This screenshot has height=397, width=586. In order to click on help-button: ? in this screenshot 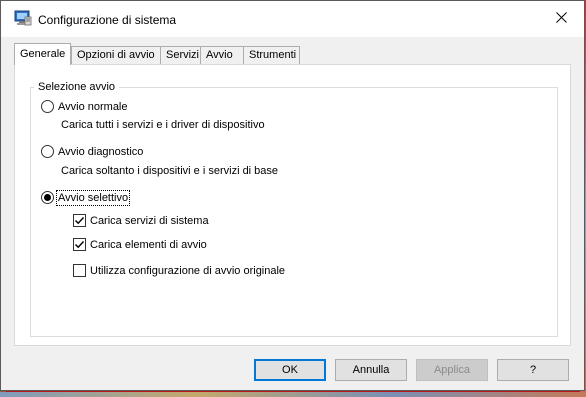, I will do `click(533, 370)`.